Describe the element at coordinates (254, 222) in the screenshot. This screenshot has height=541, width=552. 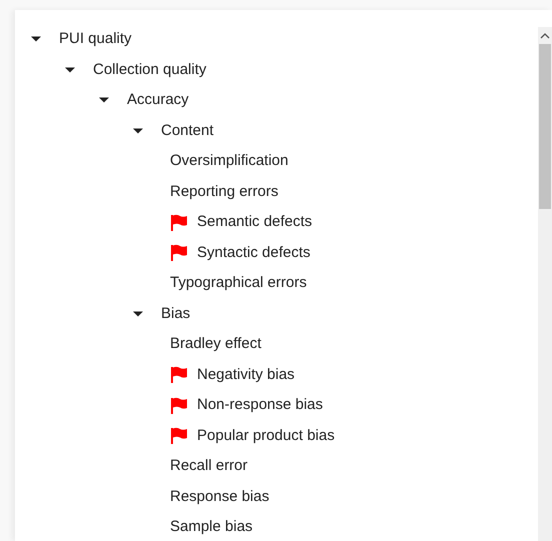
I see `tree-item: Semantic defects` at that location.